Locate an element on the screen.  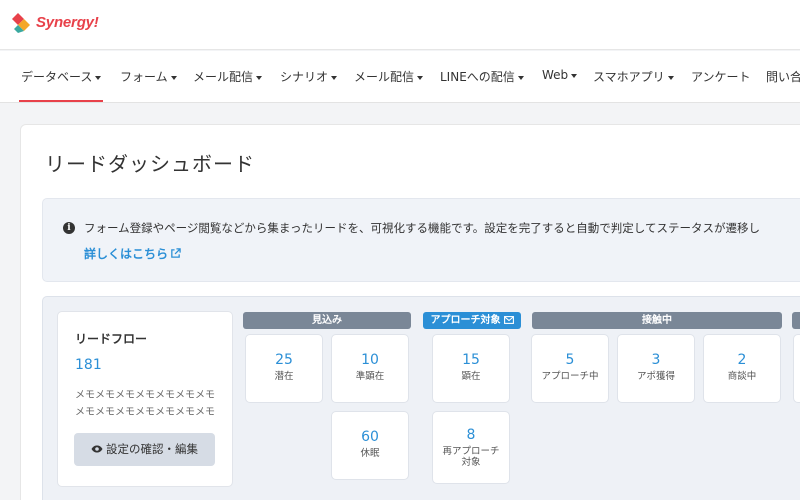
stage-header-prospect: 見込み is located at coordinates (327, 320).